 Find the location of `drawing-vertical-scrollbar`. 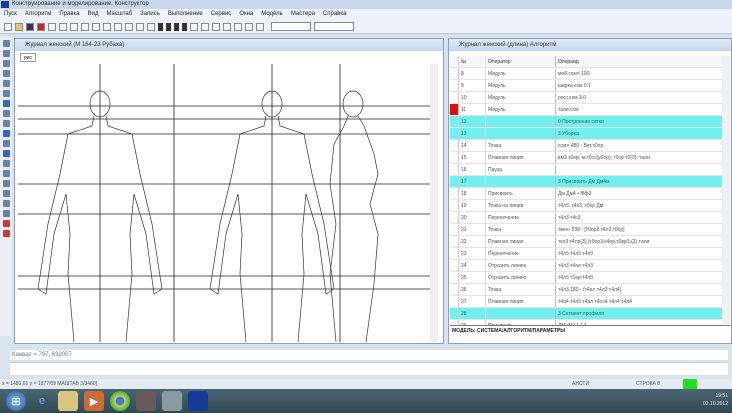

drawing-vertical-scrollbar is located at coordinates (434, 203).